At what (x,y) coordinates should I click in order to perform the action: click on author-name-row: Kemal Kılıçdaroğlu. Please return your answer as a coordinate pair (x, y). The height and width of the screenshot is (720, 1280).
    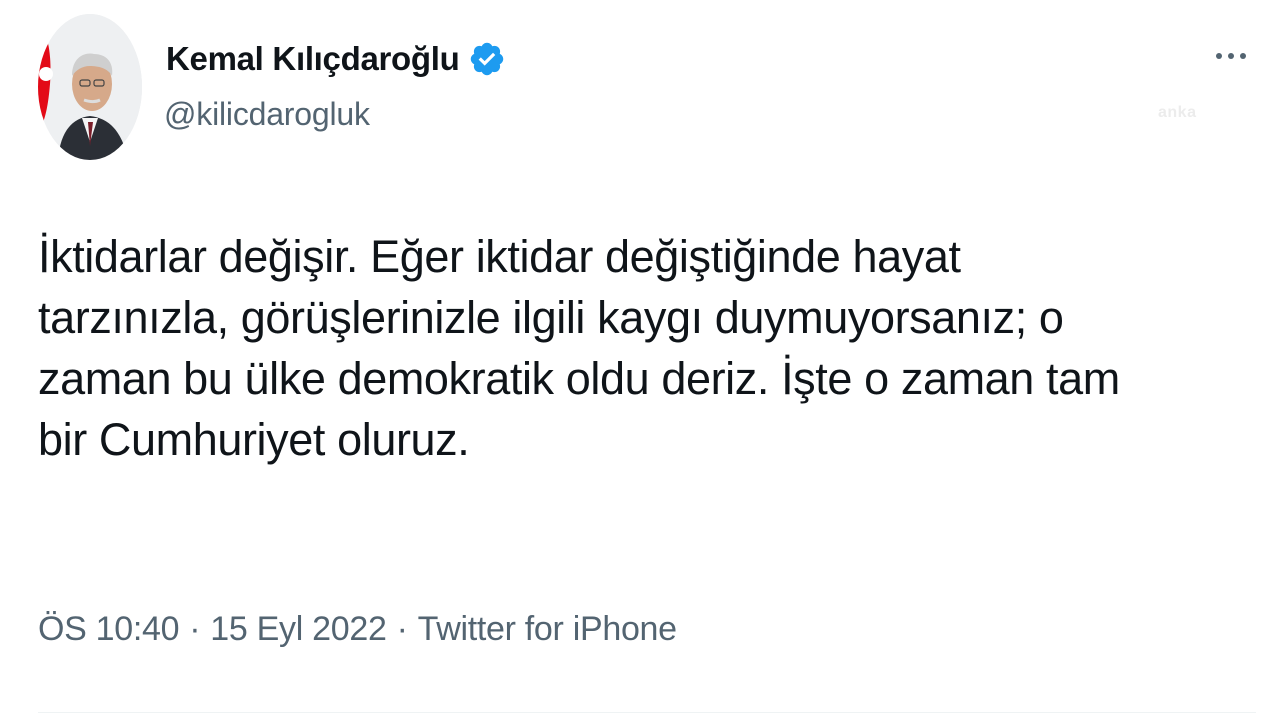
    Looking at the image, I should click on (336, 59).